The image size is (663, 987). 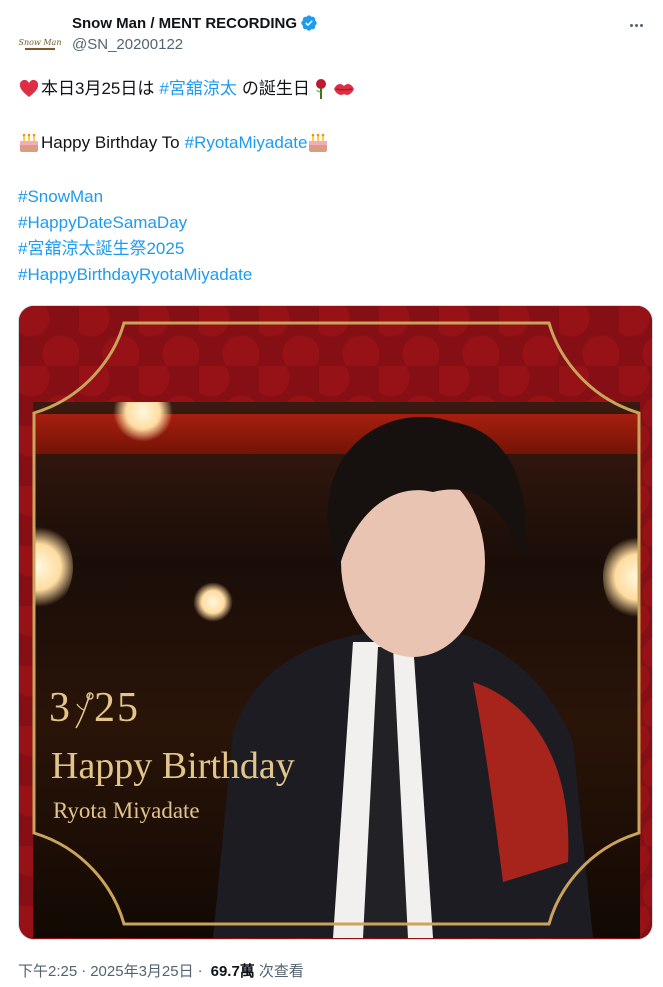 I want to click on tweet-time: 下午2:25, so click(x=47, y=970).